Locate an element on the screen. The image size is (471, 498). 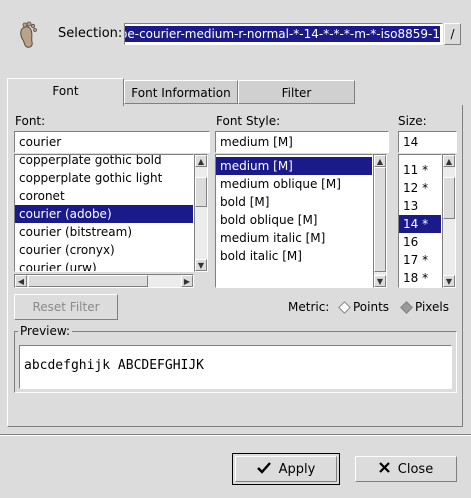
tab-font: Font is located at coordinates (65, 92).